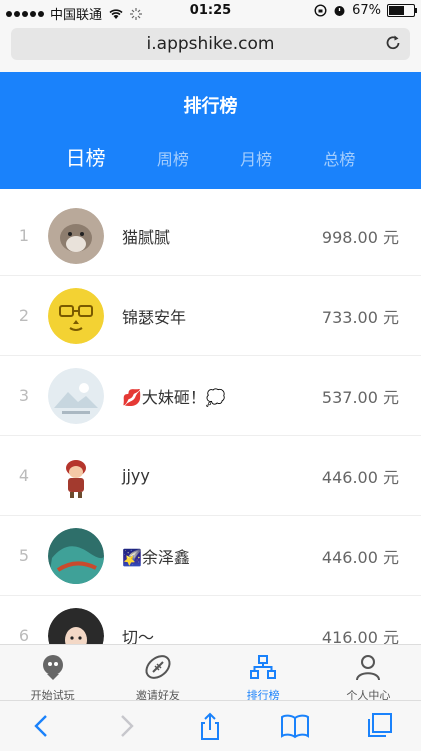  I want to click on user-name: 猫腻腻, so click(146, 237).